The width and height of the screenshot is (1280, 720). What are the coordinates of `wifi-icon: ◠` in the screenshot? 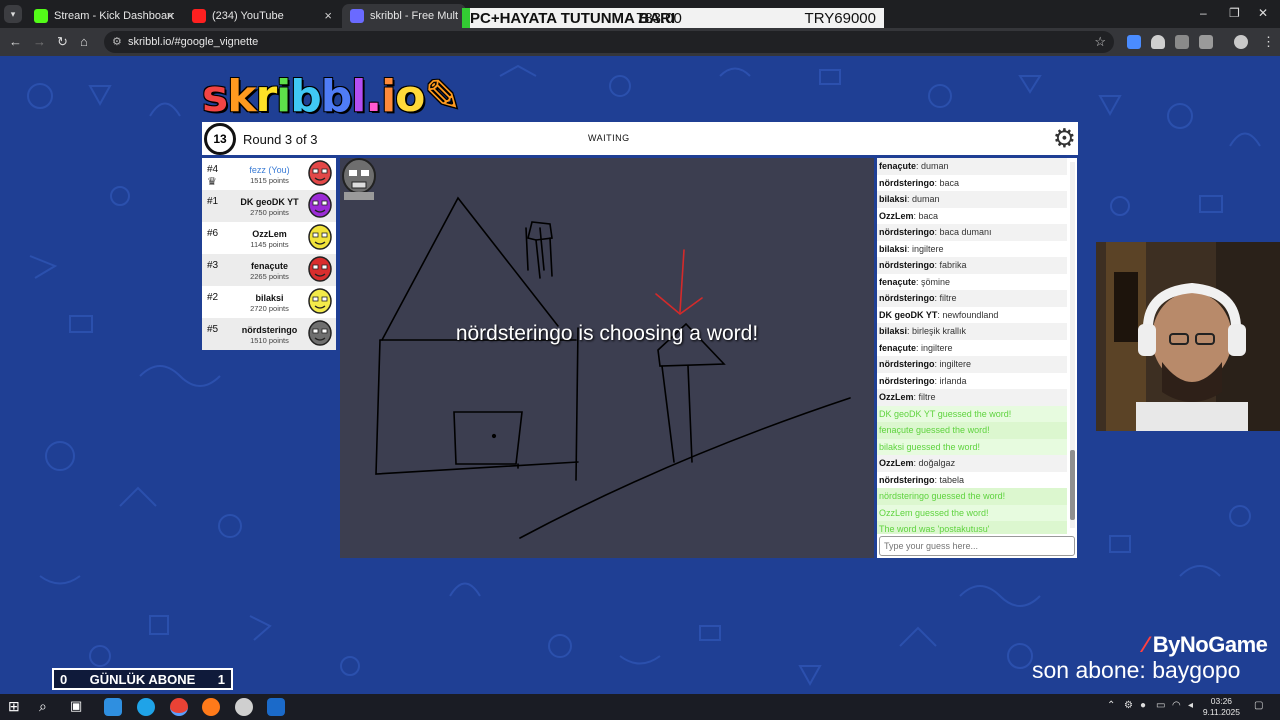 It's located at (1176, 705).